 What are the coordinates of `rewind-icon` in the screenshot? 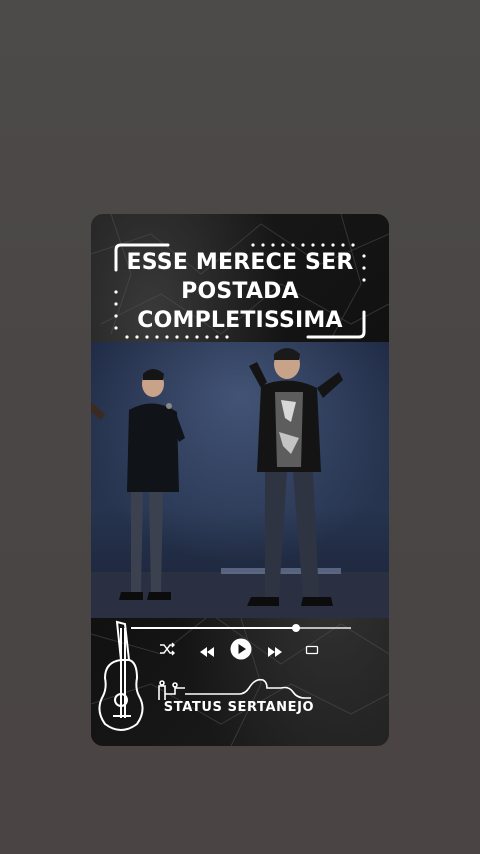 It's located at (207, 652).